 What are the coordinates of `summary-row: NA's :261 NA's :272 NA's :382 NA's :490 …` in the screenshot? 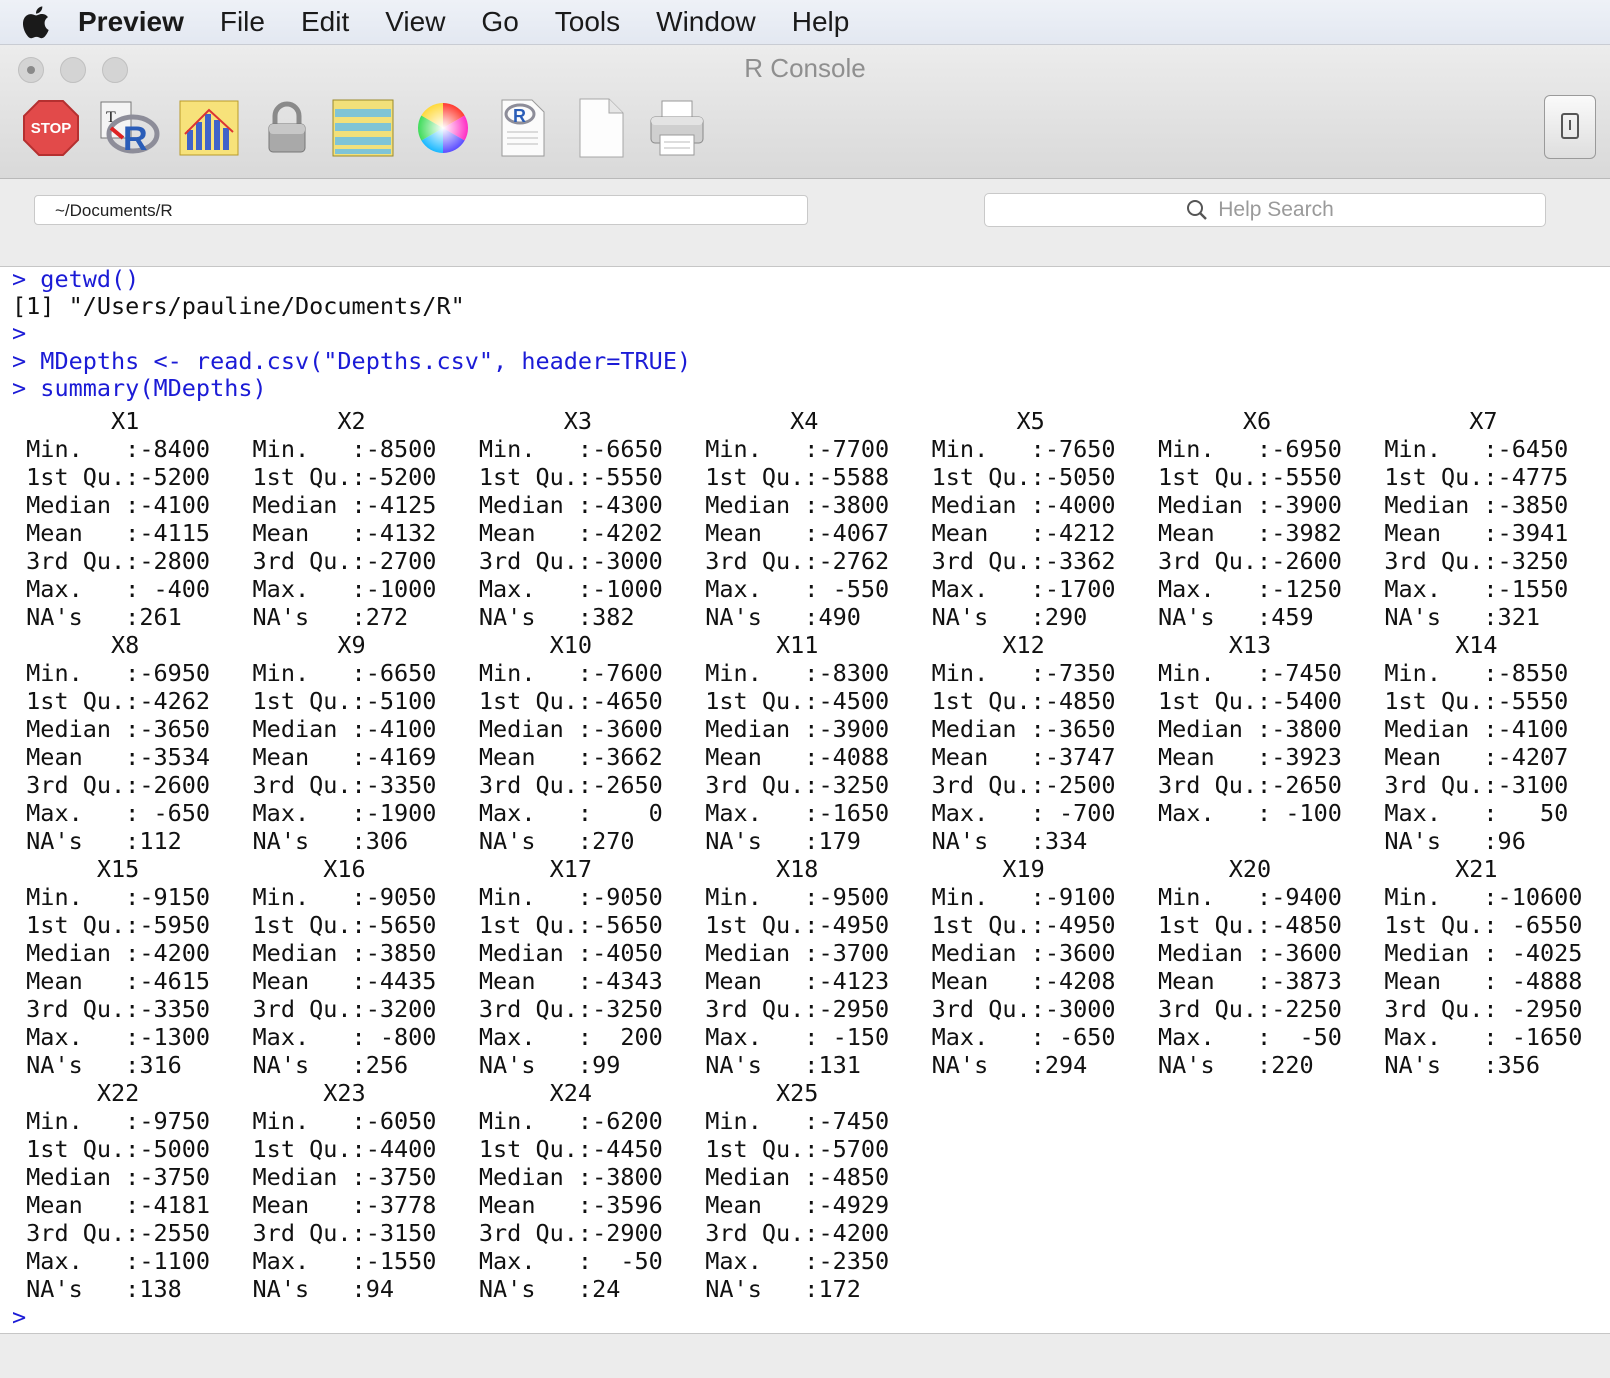 It's located at (776, 617).